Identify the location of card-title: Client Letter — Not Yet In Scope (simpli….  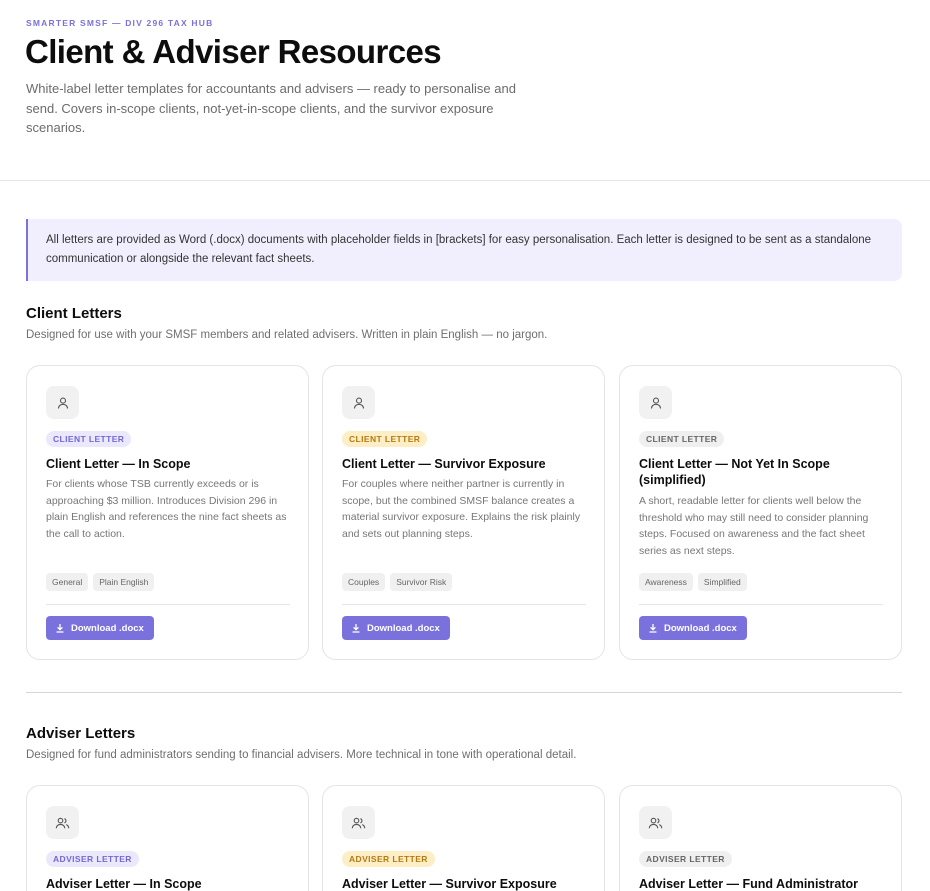
(734, 472).